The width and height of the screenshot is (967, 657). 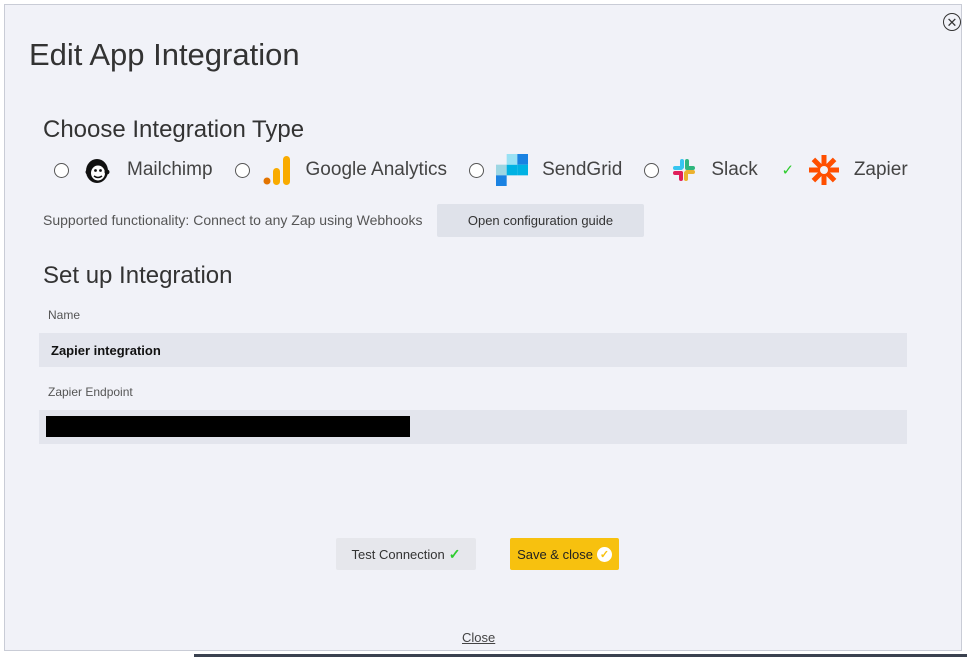 What do you see at coordinates (174, 129) in the screenshot?
I see `integration-type-heading: Choose Integration Type` at bounding box center [174, 129].